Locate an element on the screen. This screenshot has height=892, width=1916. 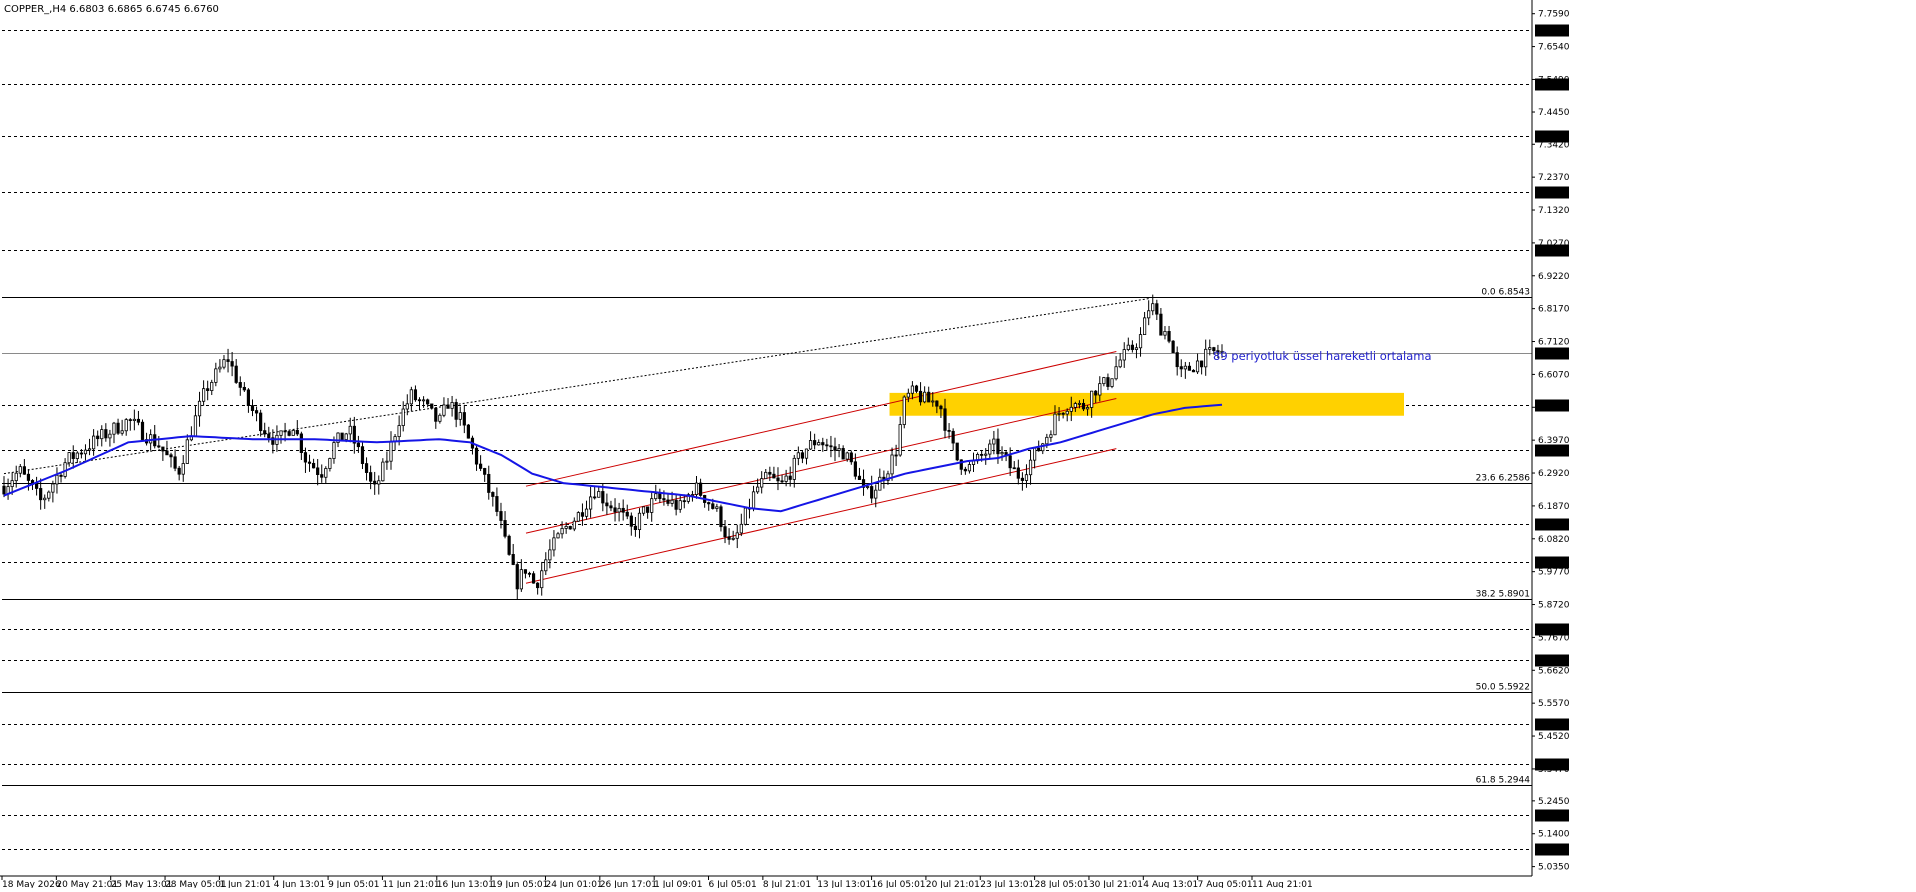
y-tick-label: 7.1320 is located at coordinates (1554, 211).